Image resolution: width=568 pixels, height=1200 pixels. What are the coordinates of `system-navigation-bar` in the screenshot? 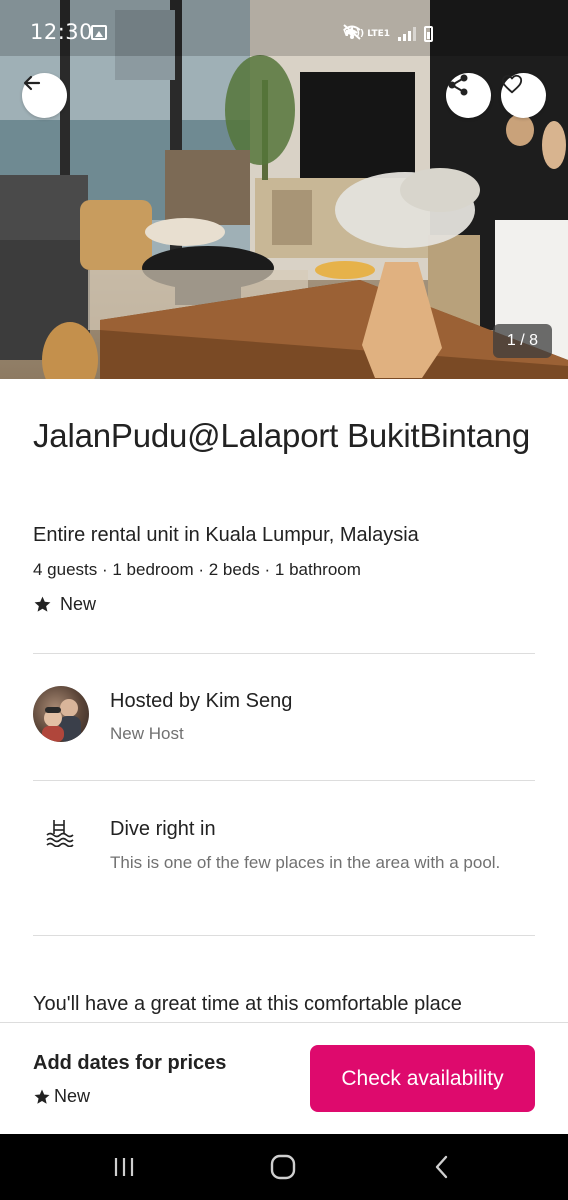 It's located at (284, 1167).